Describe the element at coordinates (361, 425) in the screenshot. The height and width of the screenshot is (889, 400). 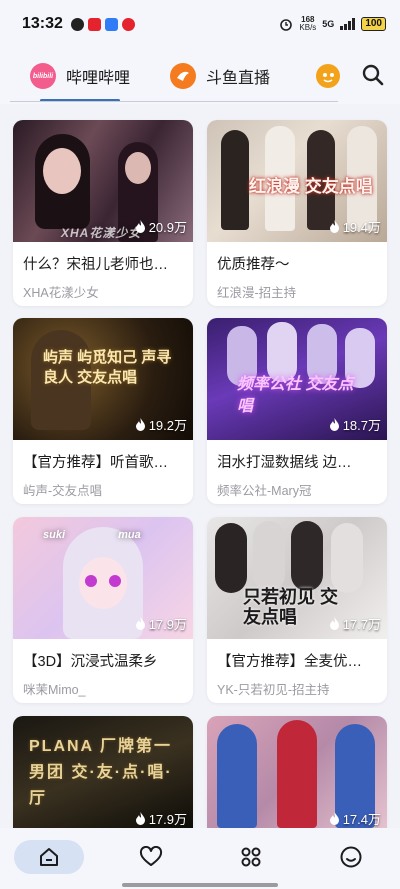
I see `view-count: 18.7万` at that location.